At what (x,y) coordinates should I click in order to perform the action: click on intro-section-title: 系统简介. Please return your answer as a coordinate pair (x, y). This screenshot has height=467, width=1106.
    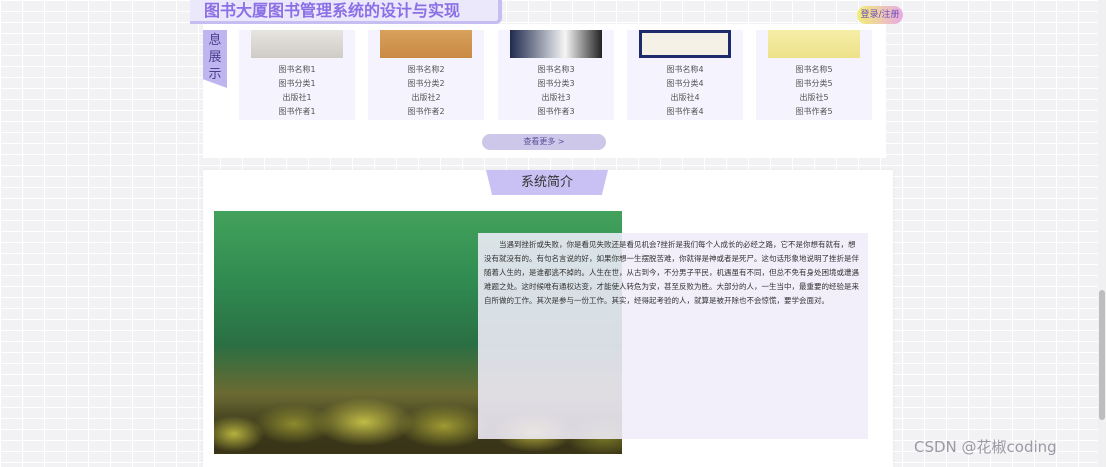
    Looking at the image, I should click on (547, 182).